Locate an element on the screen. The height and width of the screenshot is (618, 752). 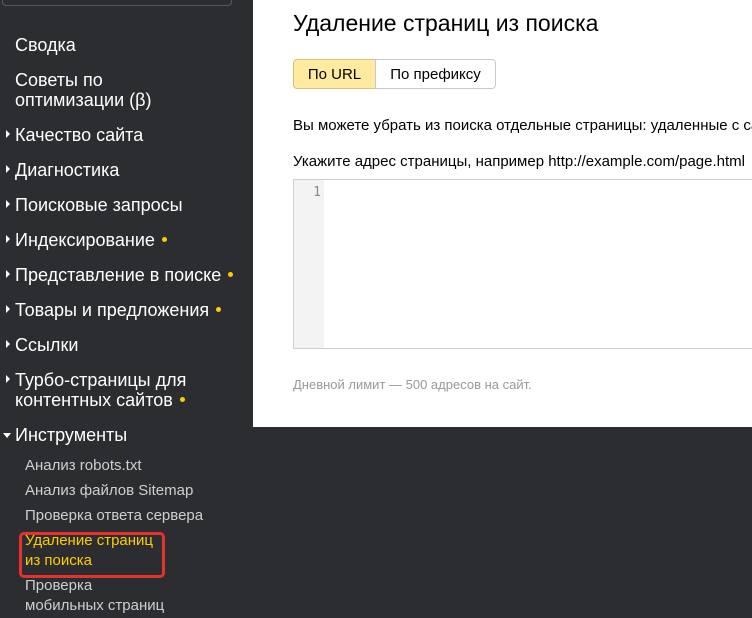
sidebar-item-search-appearance: Представление в поиске is located at coordinates (120, 275).